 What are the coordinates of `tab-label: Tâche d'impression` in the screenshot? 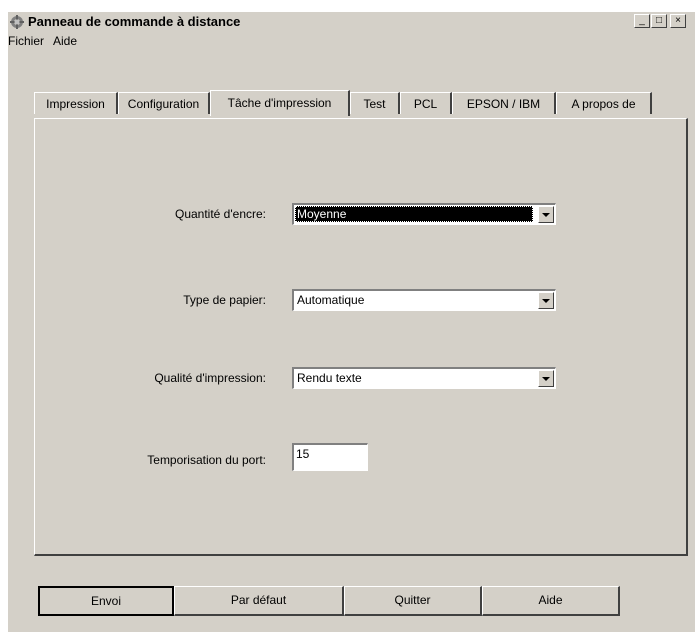 It's located at (279, 103).